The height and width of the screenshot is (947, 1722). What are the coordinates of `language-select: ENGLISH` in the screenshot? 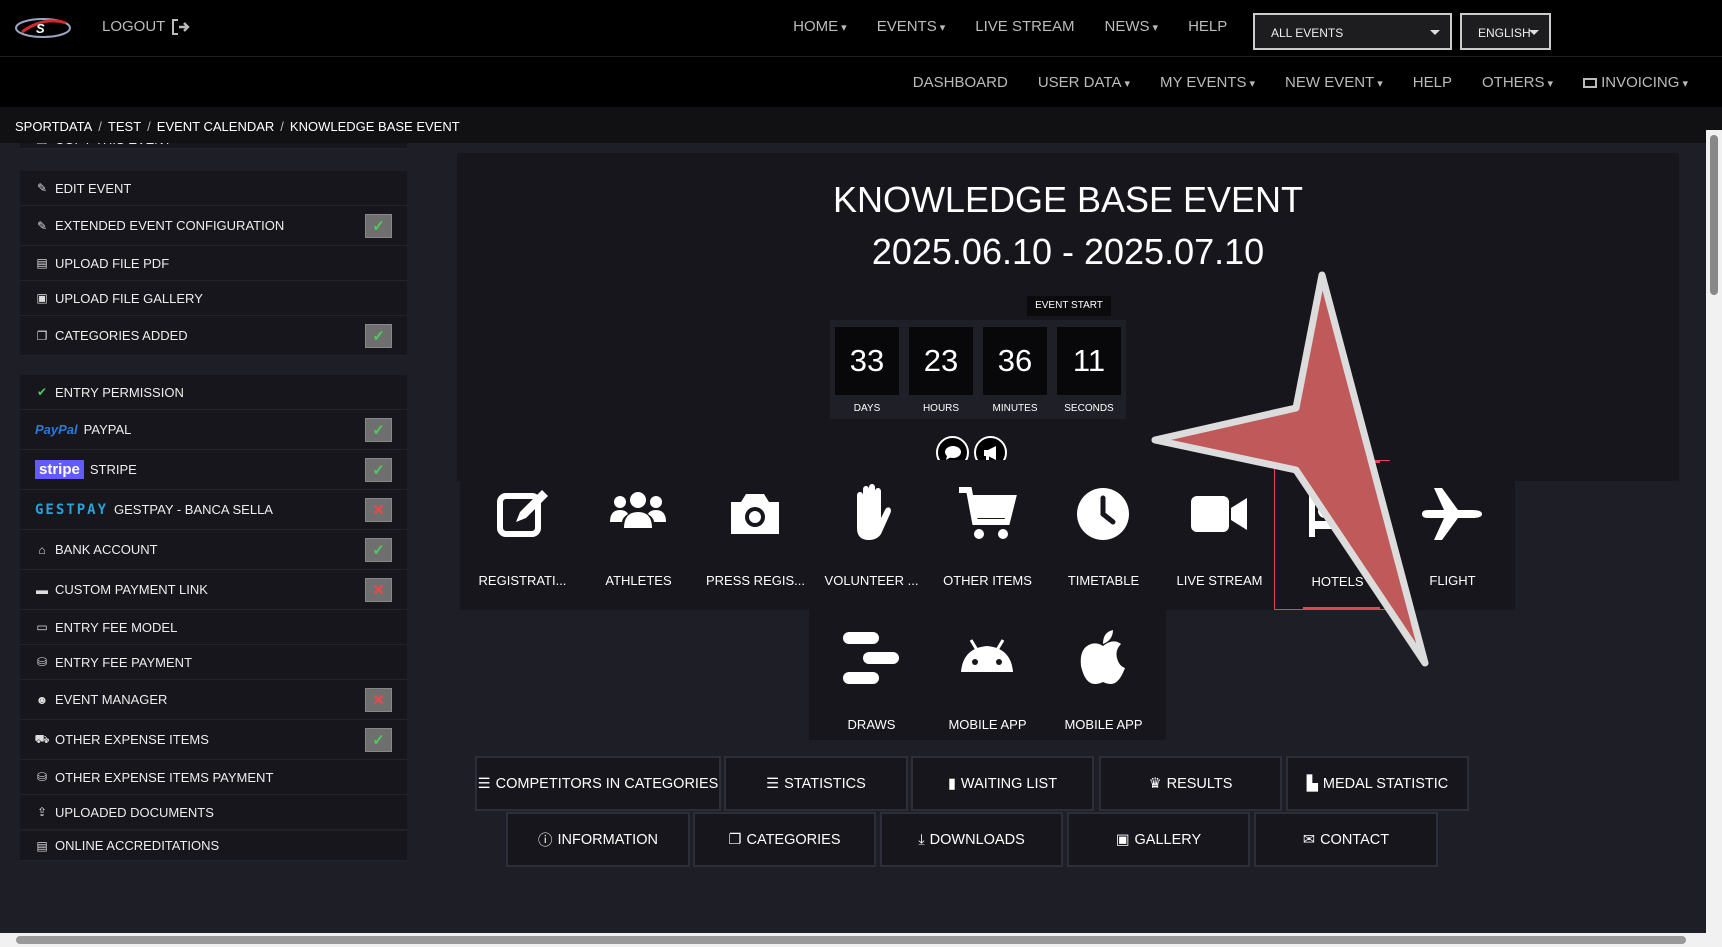 It's located at (1505, 31).